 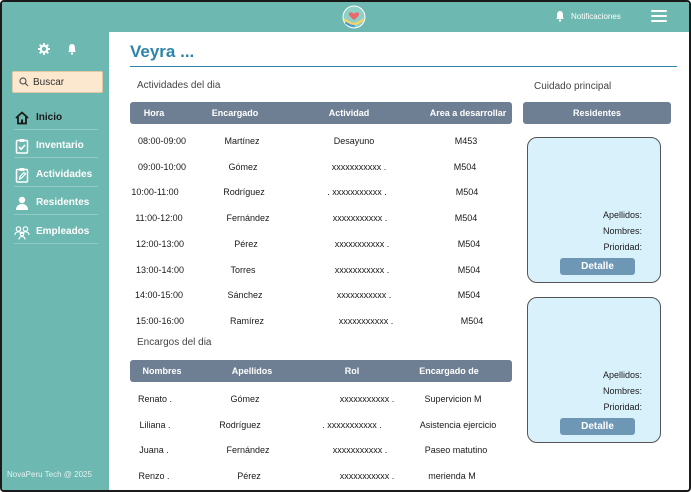 I want to click on hamburger-icon, so click(x=659, y=17).